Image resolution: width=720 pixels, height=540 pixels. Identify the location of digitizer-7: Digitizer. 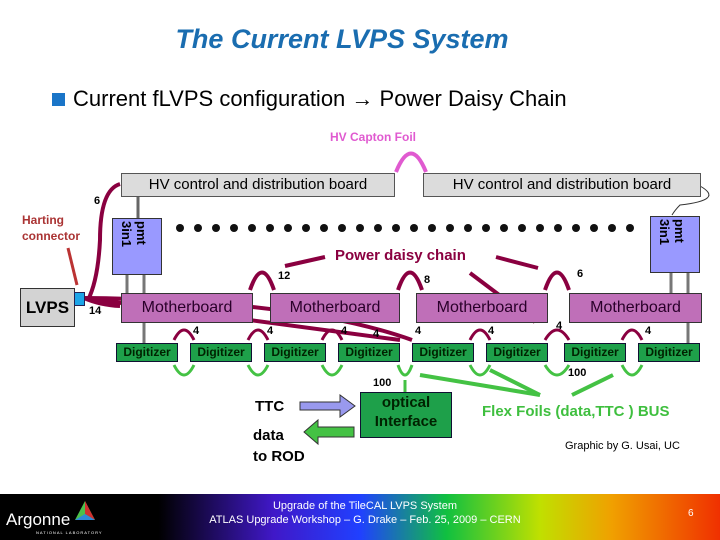
(595, 352).